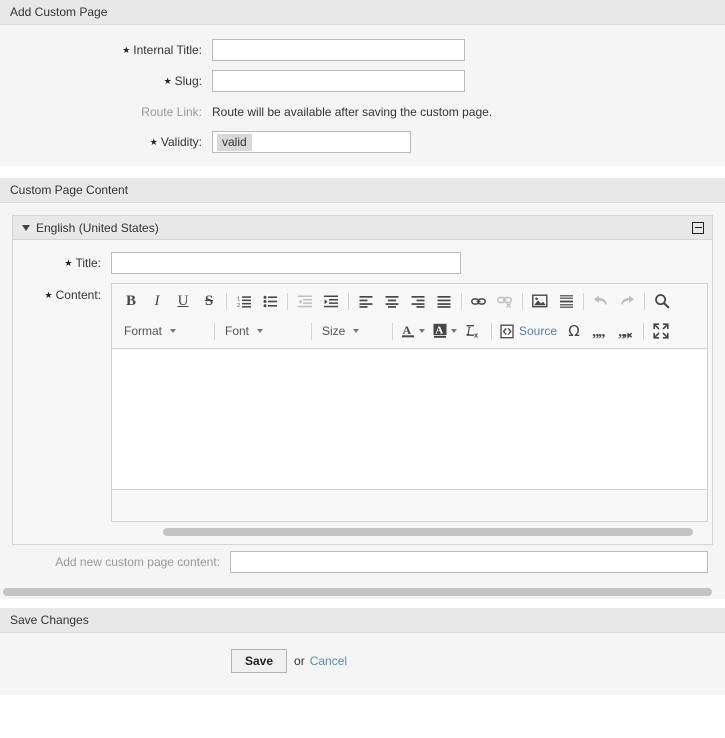 Image resolution: width=725 pixels, height=738 pixels. Describe the element at coordinates (444, 301) in the screenshot. I see `justify-icon` at that location.